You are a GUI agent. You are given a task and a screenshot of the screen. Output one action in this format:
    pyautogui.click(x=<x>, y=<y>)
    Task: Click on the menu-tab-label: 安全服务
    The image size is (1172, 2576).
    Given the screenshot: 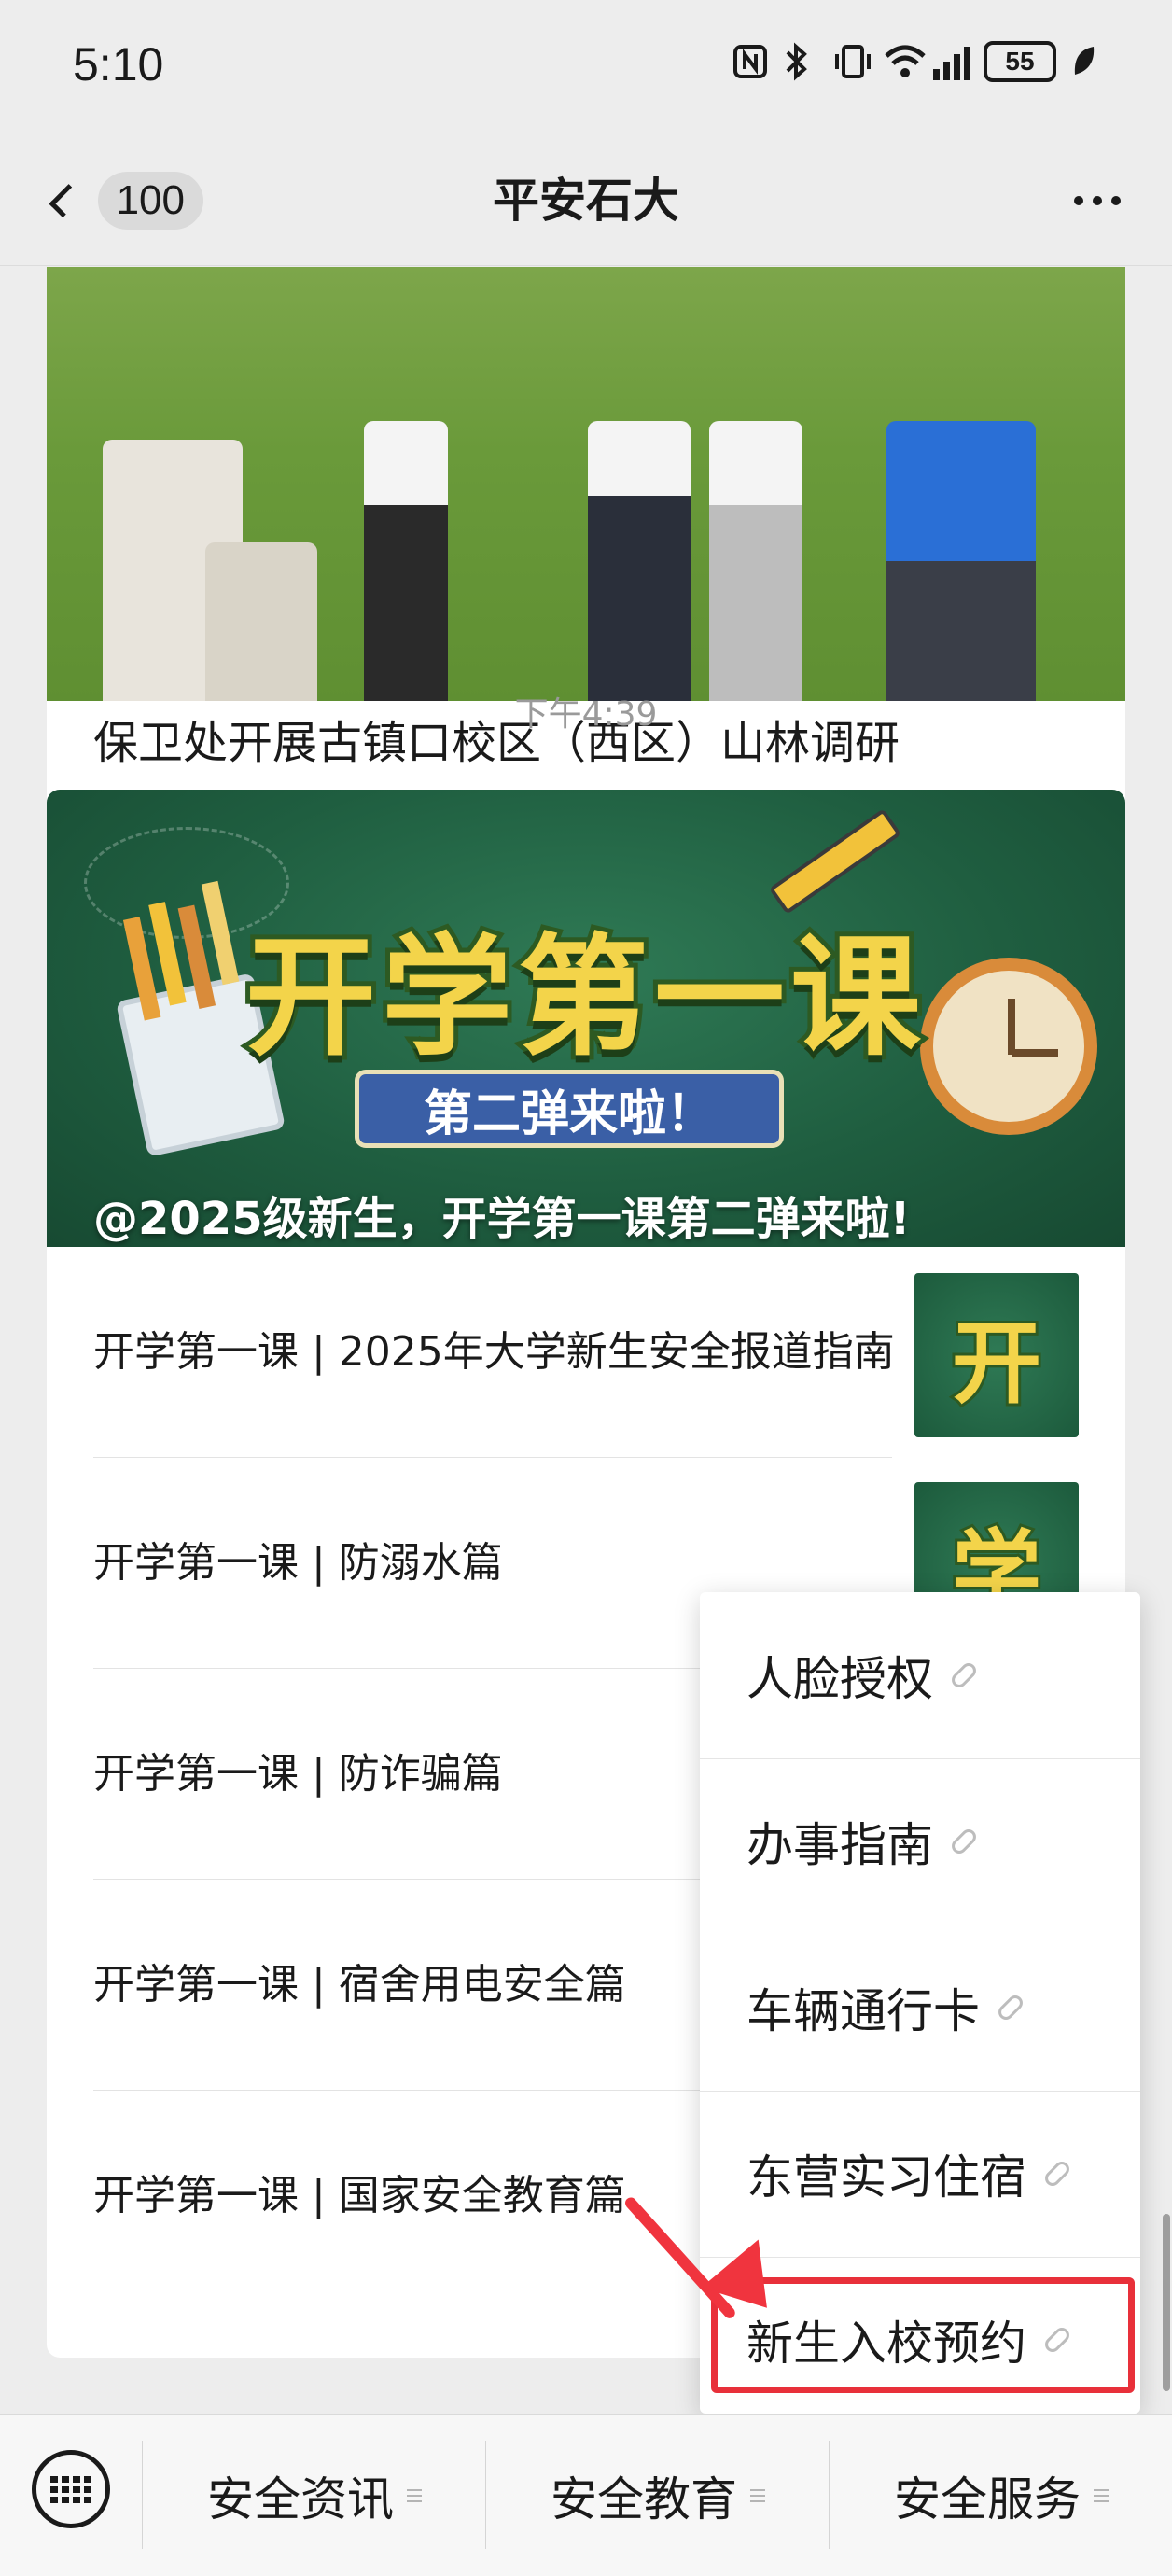 What is the action you would take?
    pyautogui.click(x=987, y=2499)
    